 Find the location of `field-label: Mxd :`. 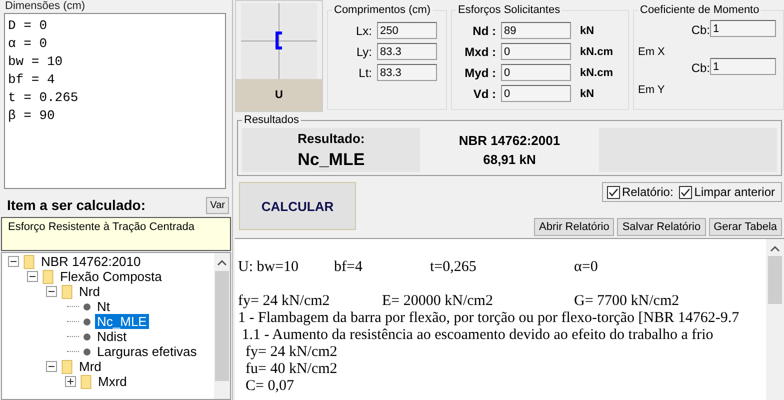

field-label: Mxd : is located at coordinates (480, 51).